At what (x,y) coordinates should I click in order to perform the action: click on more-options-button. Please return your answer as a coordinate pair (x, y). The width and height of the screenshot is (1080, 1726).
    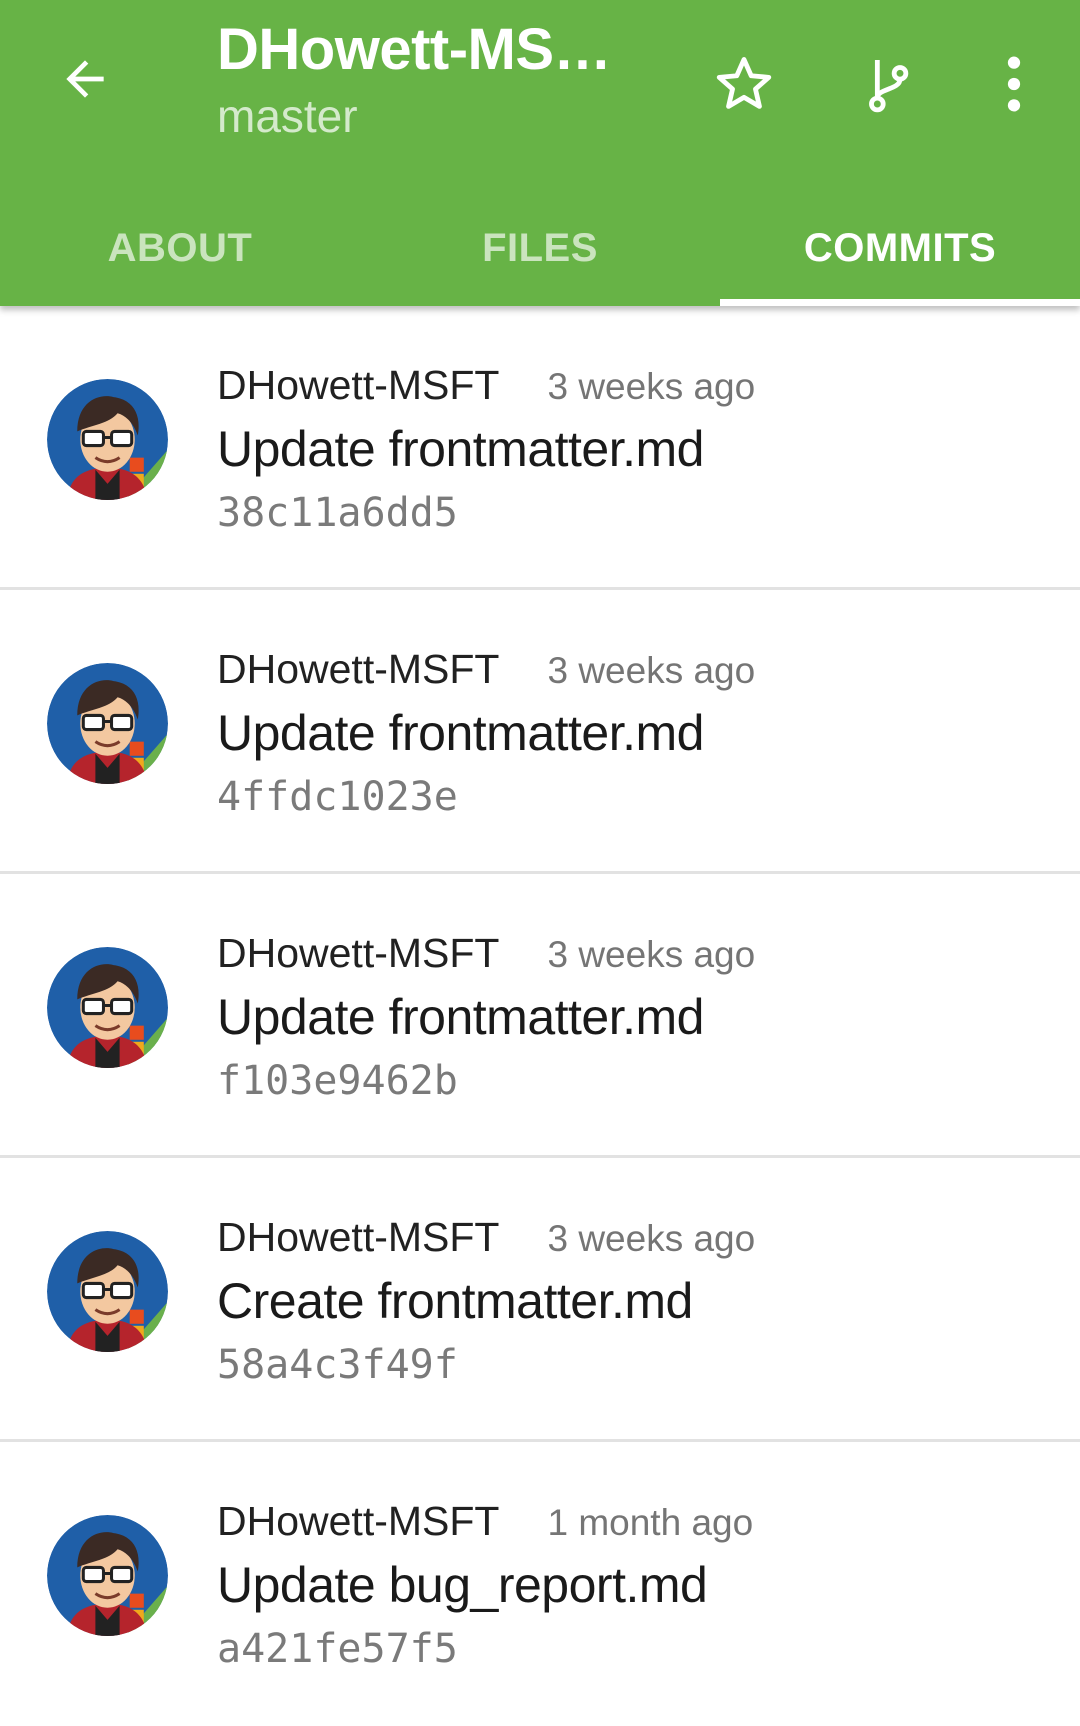
    Looking at the image, I should click on (1014, 84).